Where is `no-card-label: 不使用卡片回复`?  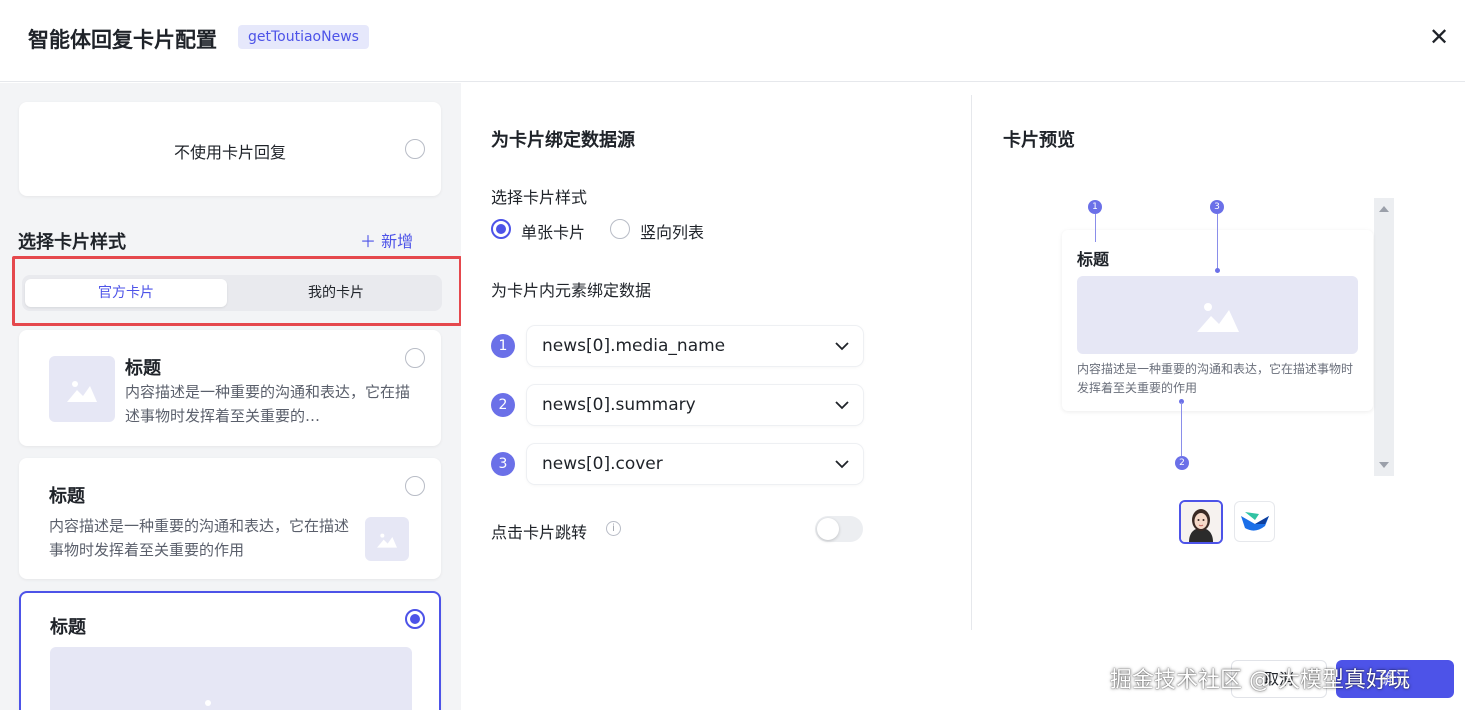
no-card-label: 不使用卡片回复 is located at coordinates (229, 152).